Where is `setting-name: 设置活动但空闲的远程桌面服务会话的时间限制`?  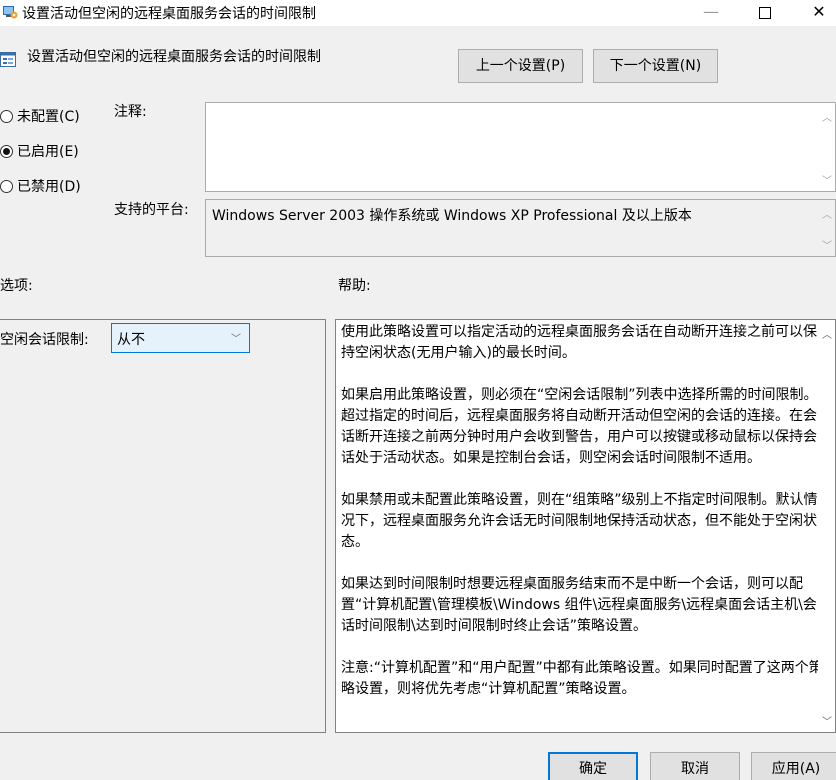 setting-name: 设置活动但空闲的远程桌面服务会话的时间限制 is located at coordinates (174, 57).